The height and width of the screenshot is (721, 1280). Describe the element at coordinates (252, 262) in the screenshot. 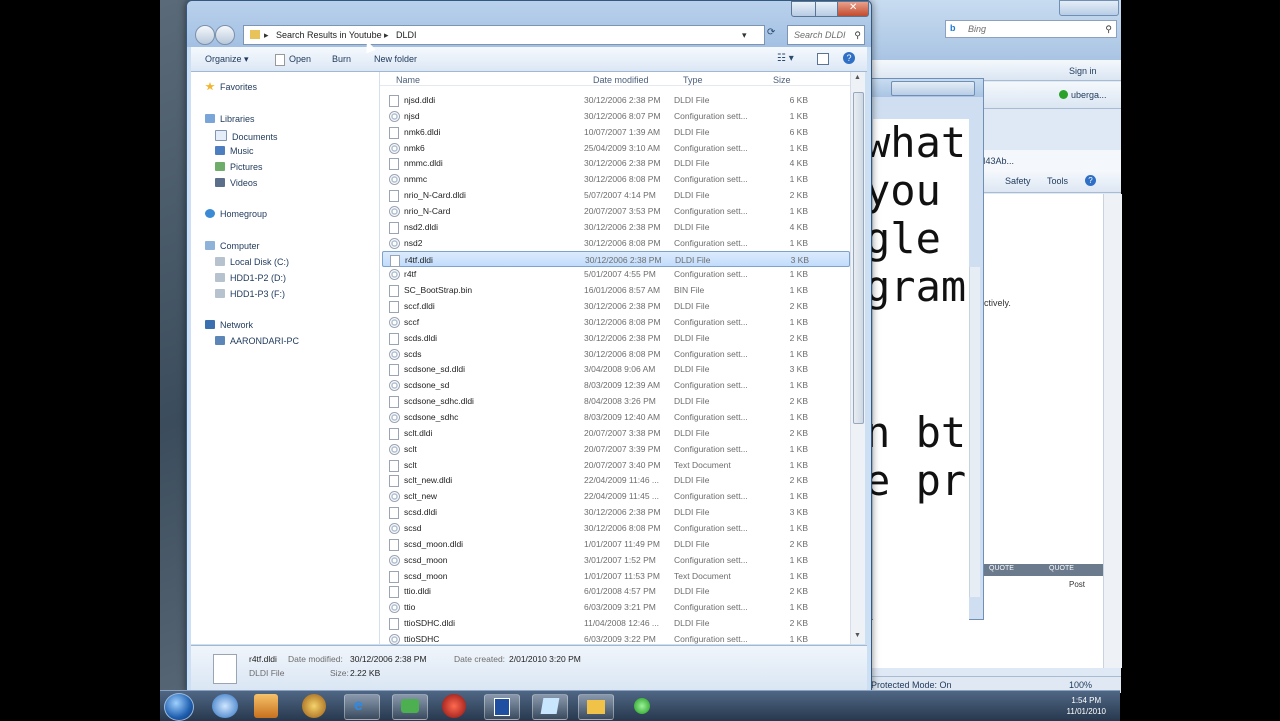

I see `nav-drive-c: Local Disk (C:)` at that location.